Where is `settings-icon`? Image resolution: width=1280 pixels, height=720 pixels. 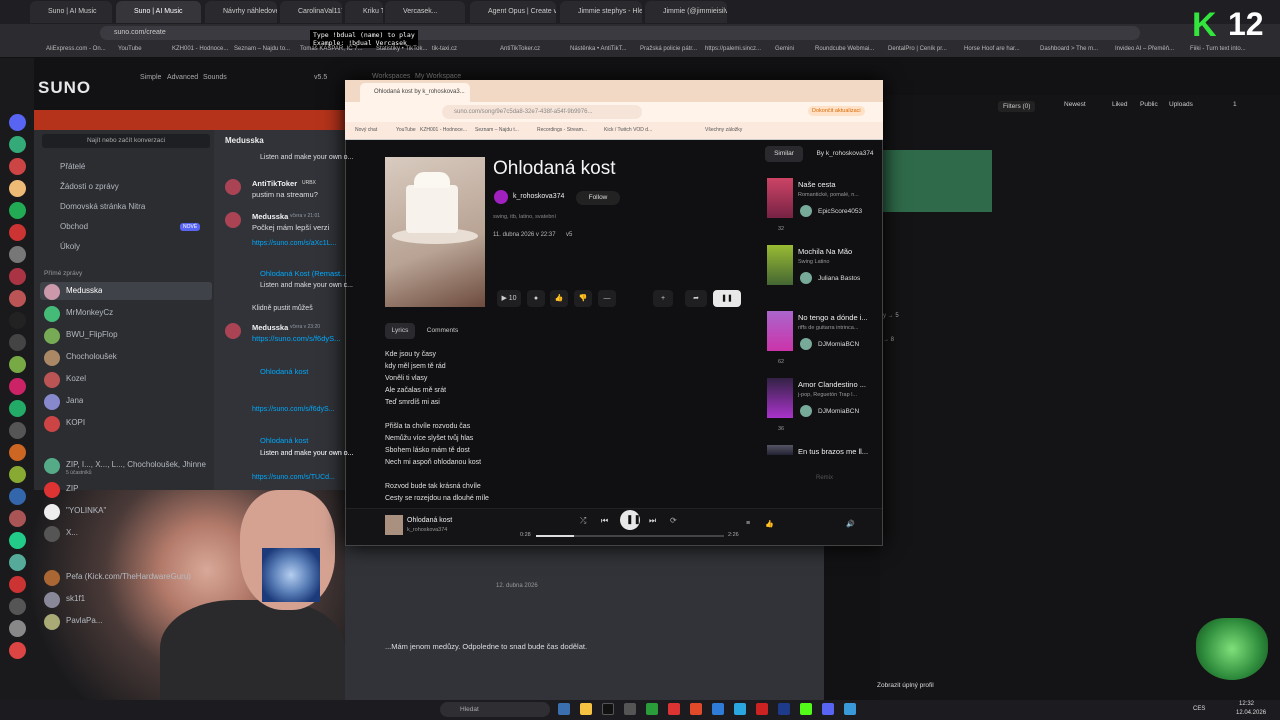 settings-icon is located at coordinates (630, 709).